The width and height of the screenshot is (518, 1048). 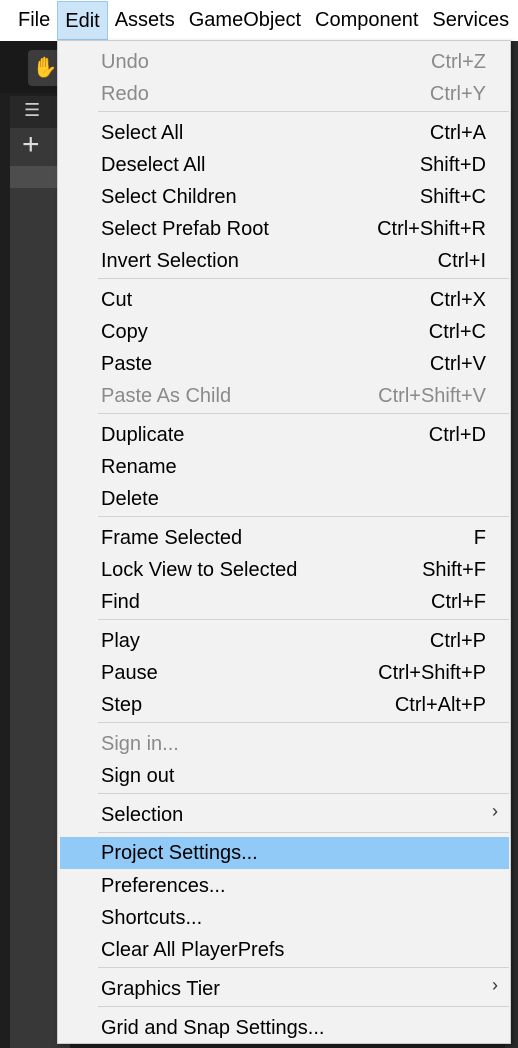 What do you see at coordinates (470, 20) in the screenshot?
I see `menu-services: Services` at bounding box center [470, 20].